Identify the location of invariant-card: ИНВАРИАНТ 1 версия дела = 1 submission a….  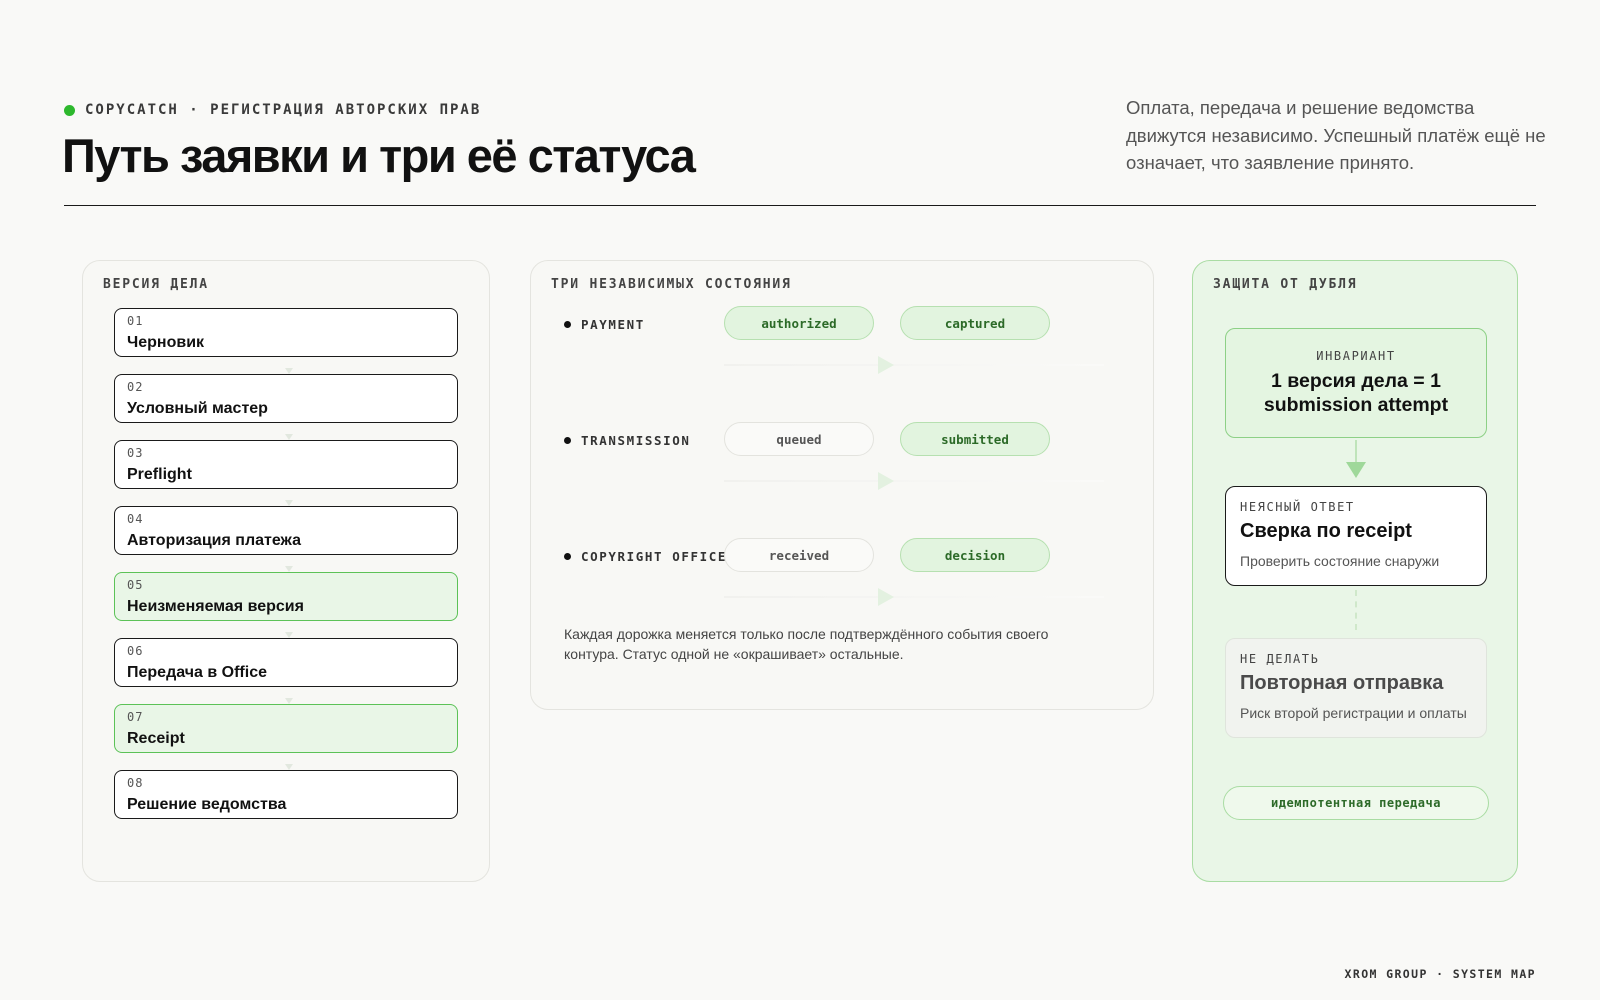
(1356, 383).